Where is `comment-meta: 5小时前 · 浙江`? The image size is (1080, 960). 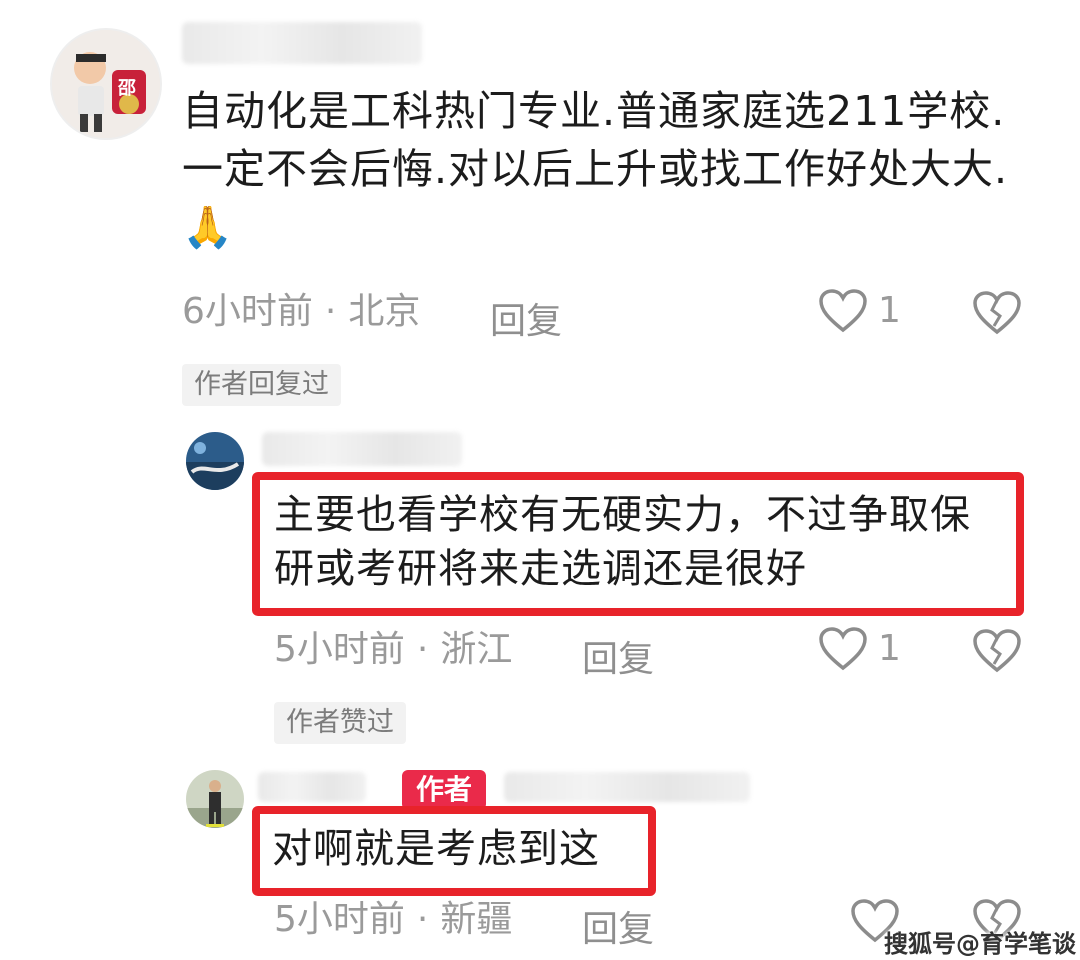 comment-meta: 5小时前 · 浙江 is located at coordinates (393, 650).